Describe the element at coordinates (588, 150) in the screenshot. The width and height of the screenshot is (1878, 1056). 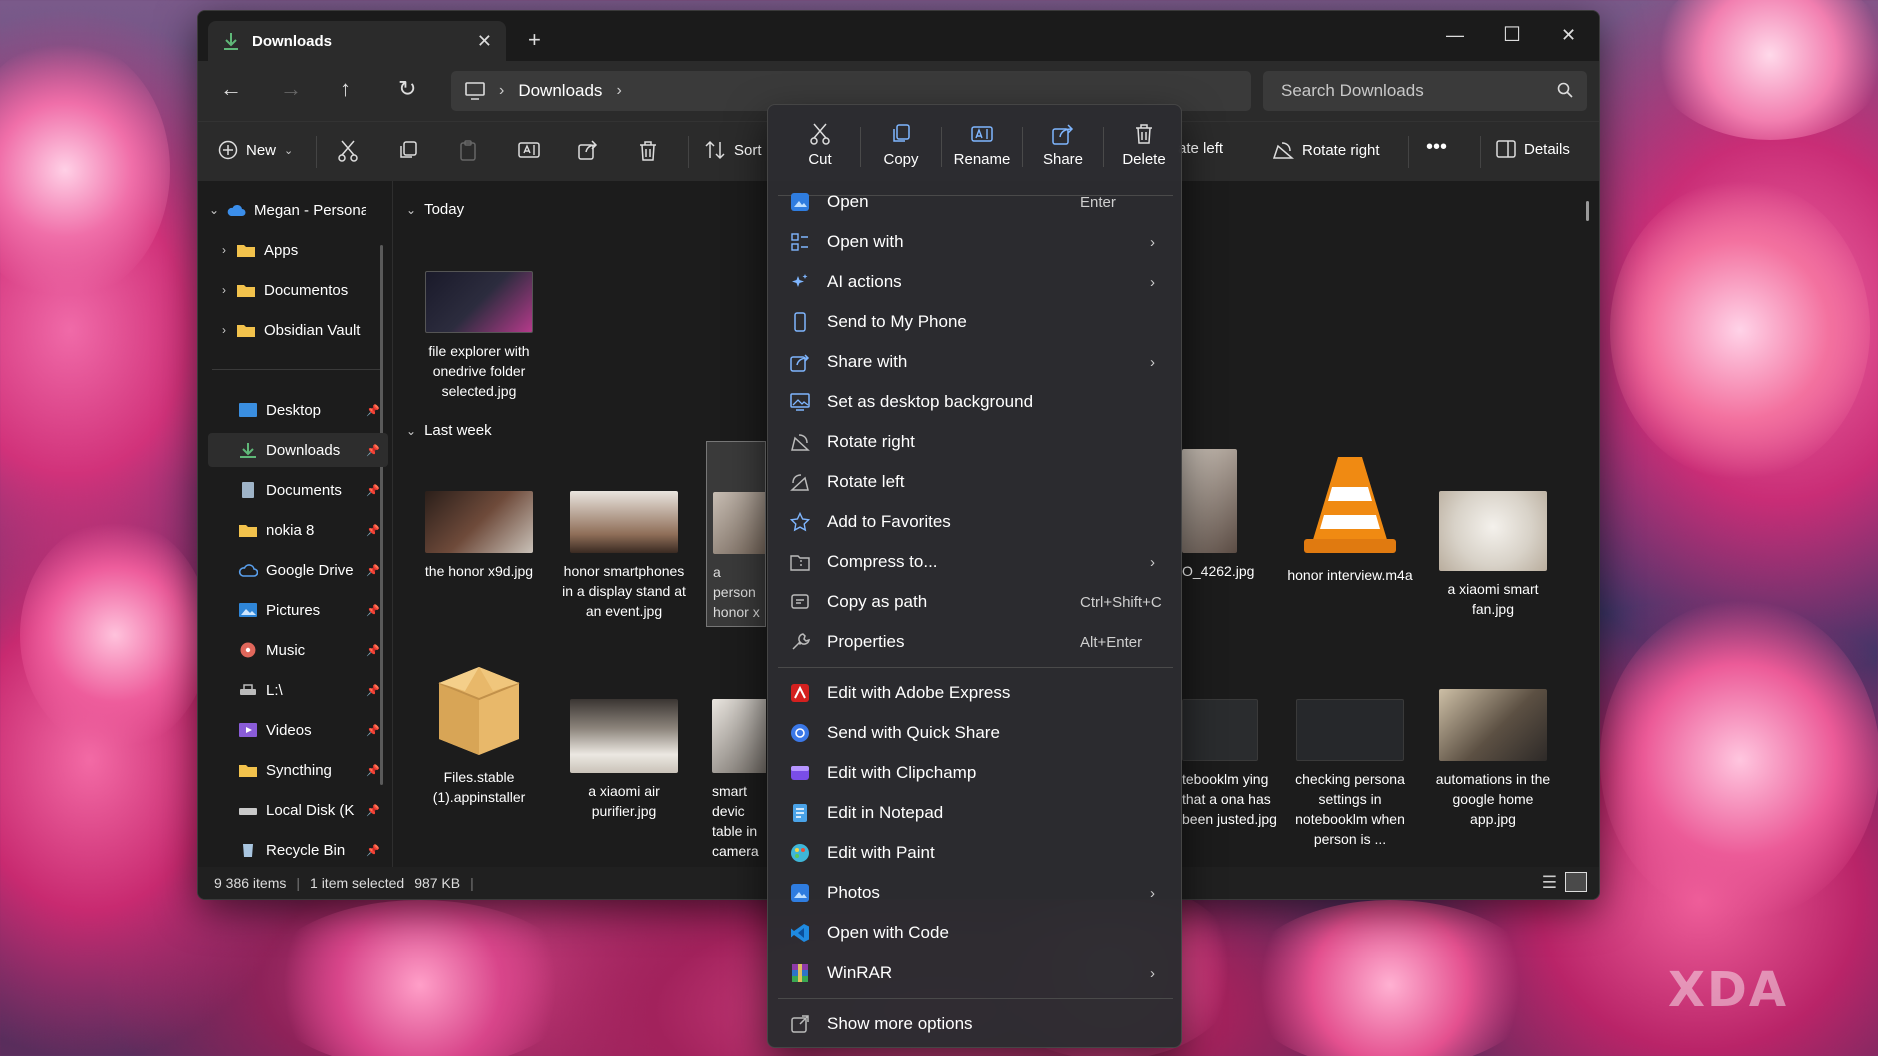
I see `share-button` at that location.